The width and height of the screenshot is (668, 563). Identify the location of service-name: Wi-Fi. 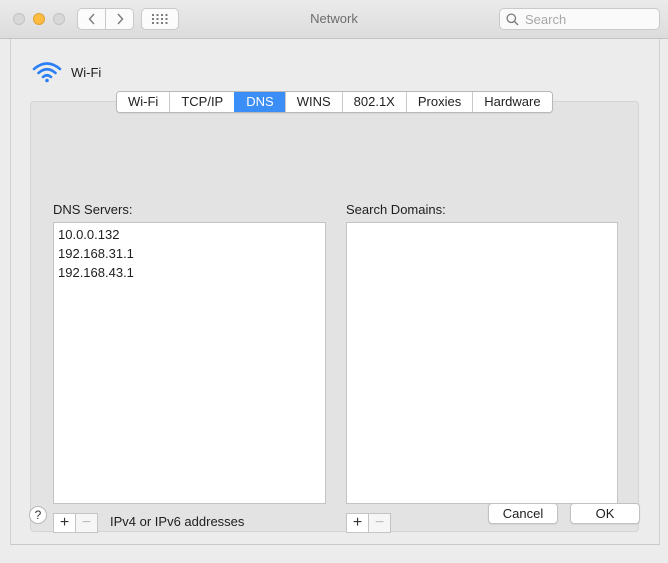
(86, 72).